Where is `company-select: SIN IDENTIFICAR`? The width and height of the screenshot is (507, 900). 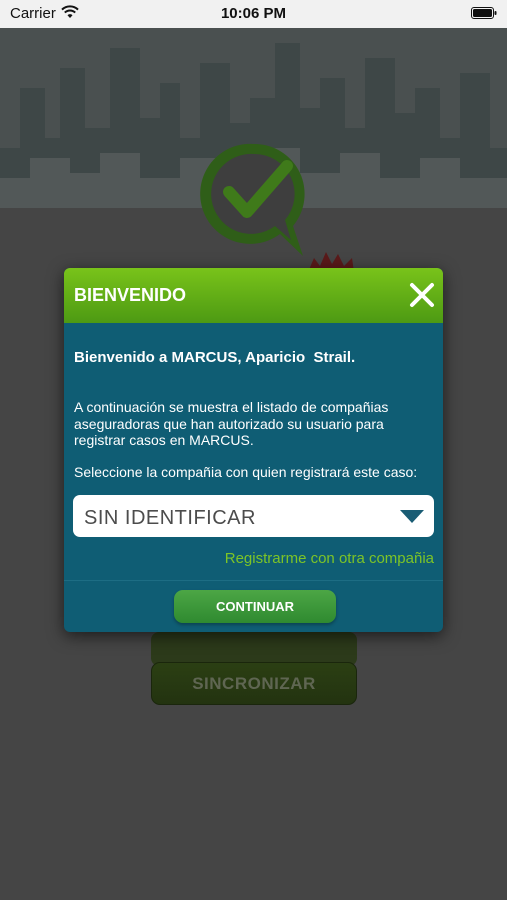 company-select: SIN IDENTIFICAR is located at coordinates (253, 516).